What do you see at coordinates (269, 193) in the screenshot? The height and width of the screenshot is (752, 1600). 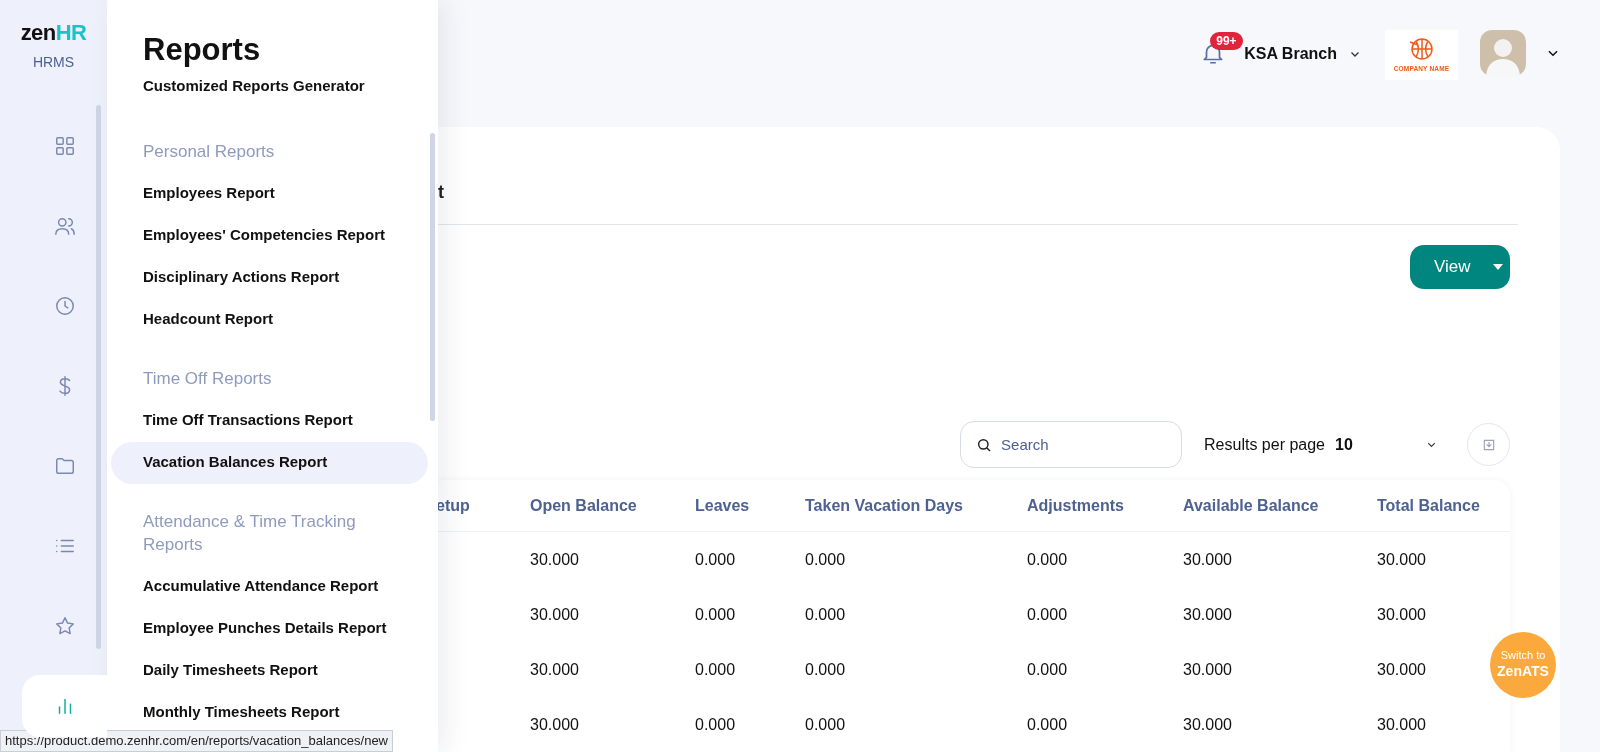 I see `report-link: Employees Report` at bounding box center [269, 193].